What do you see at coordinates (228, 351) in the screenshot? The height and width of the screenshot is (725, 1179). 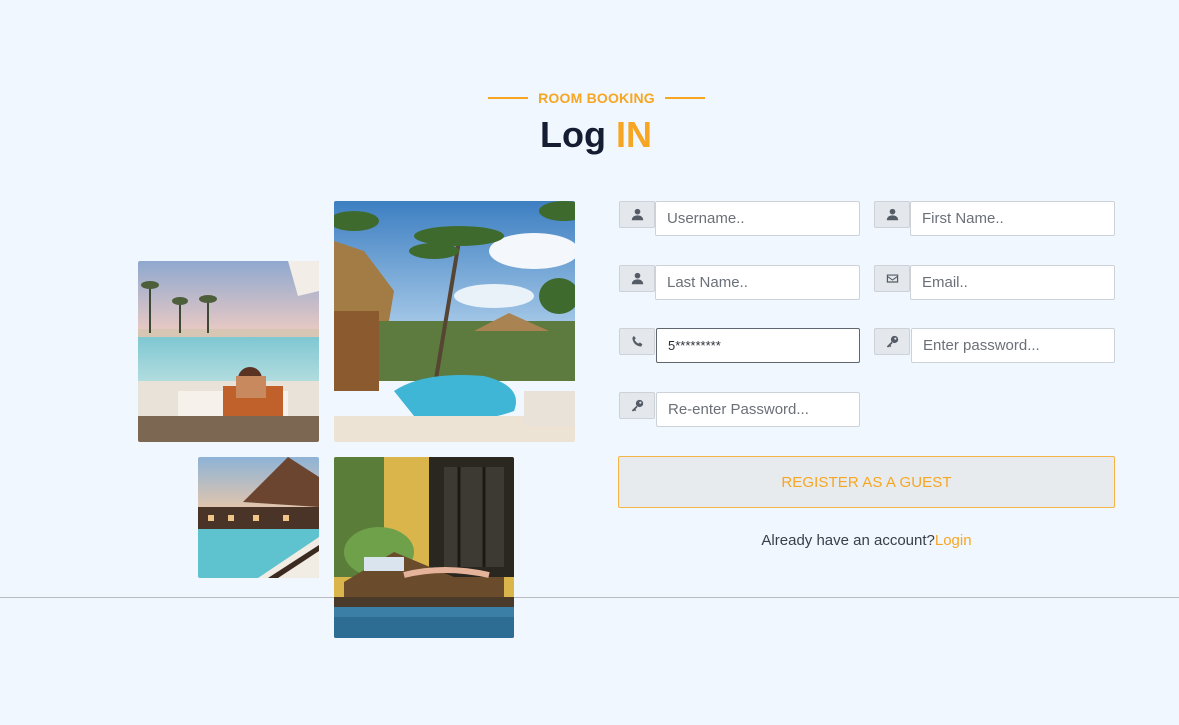 I see `beach-pool-photo` at bounding box center [228, 351].